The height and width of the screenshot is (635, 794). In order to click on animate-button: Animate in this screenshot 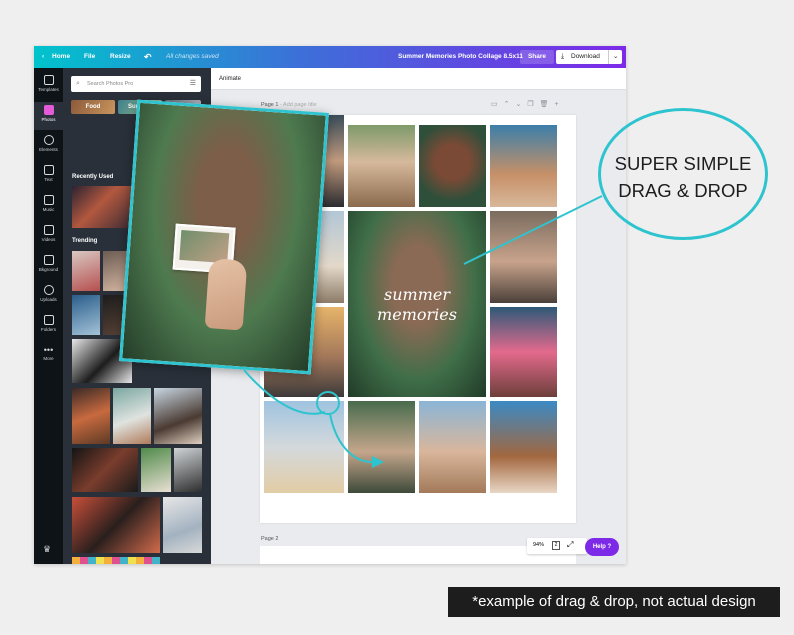, I will do `click(230, 79)`.